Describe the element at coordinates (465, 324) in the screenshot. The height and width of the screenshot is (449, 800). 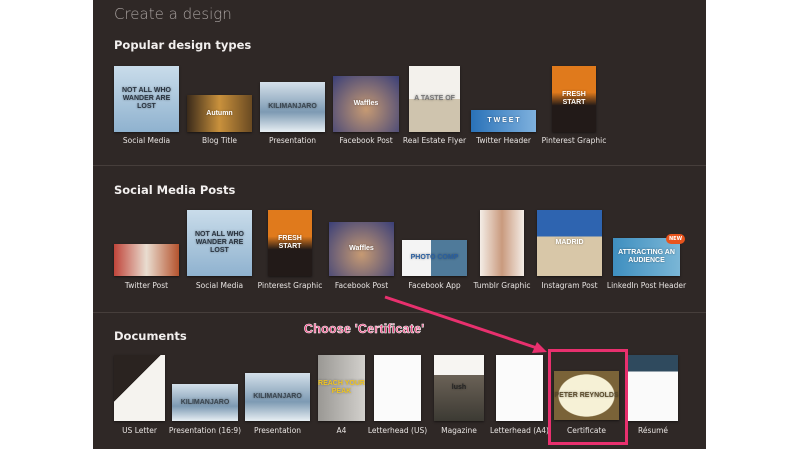
I see `annotation-arrow` at that location.